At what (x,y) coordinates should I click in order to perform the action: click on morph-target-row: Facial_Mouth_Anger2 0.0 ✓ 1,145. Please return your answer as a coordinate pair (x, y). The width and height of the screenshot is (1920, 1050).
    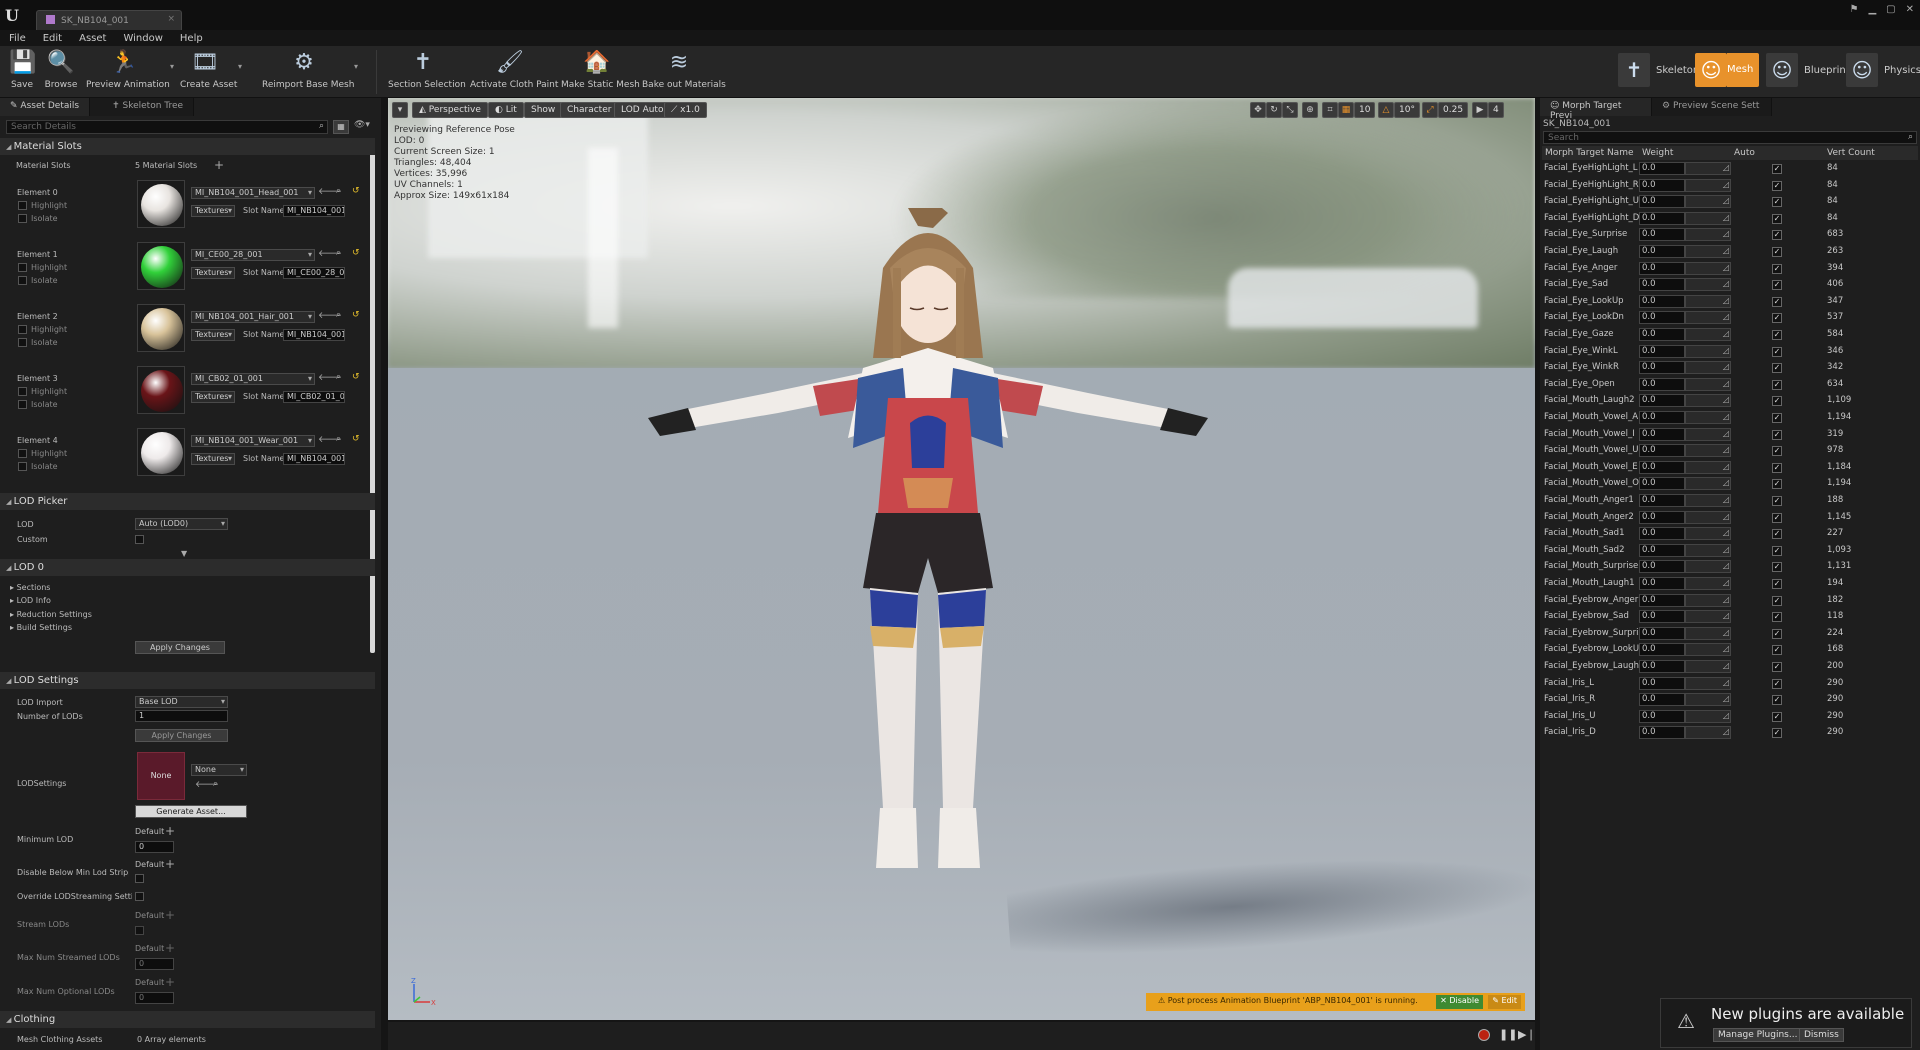
    Looking at the image, I should click on (1728, 518).